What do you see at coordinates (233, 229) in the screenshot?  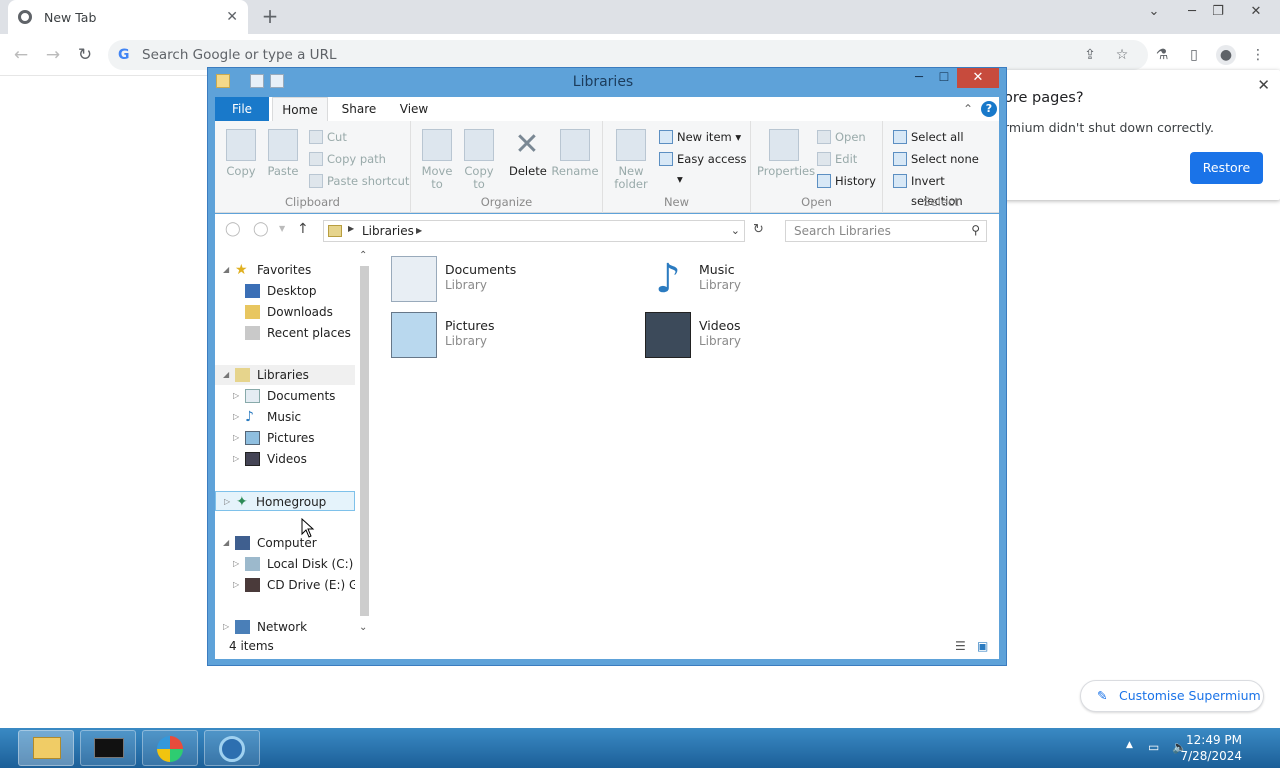 I see `back-icon: ◯` at bounding box center [233, 229].